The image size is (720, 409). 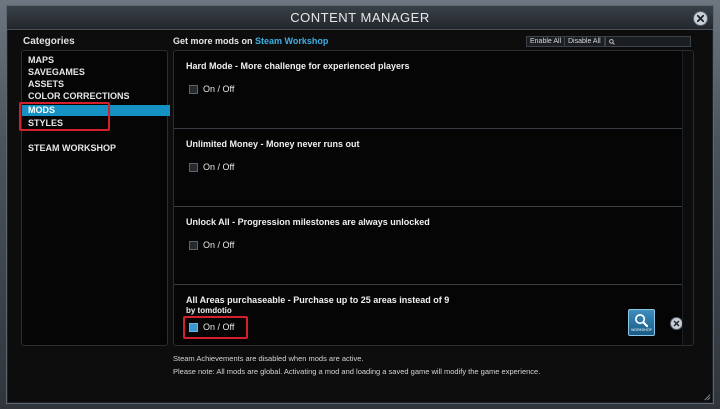 I want to click on category-maps: MAPS, so click(x=96, y=60).